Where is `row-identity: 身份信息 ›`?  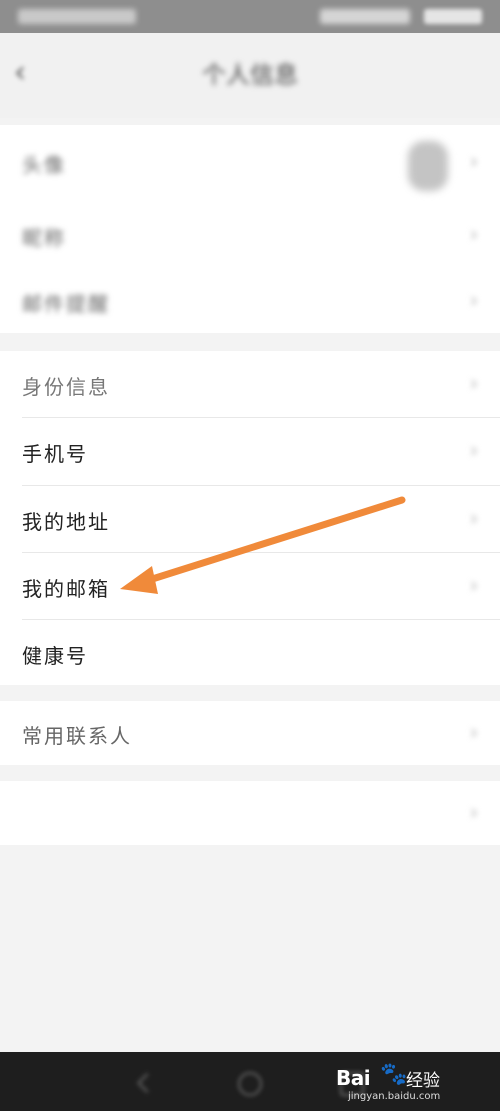
row-identity: 身份信息 › is located at coordinates (250, 384).